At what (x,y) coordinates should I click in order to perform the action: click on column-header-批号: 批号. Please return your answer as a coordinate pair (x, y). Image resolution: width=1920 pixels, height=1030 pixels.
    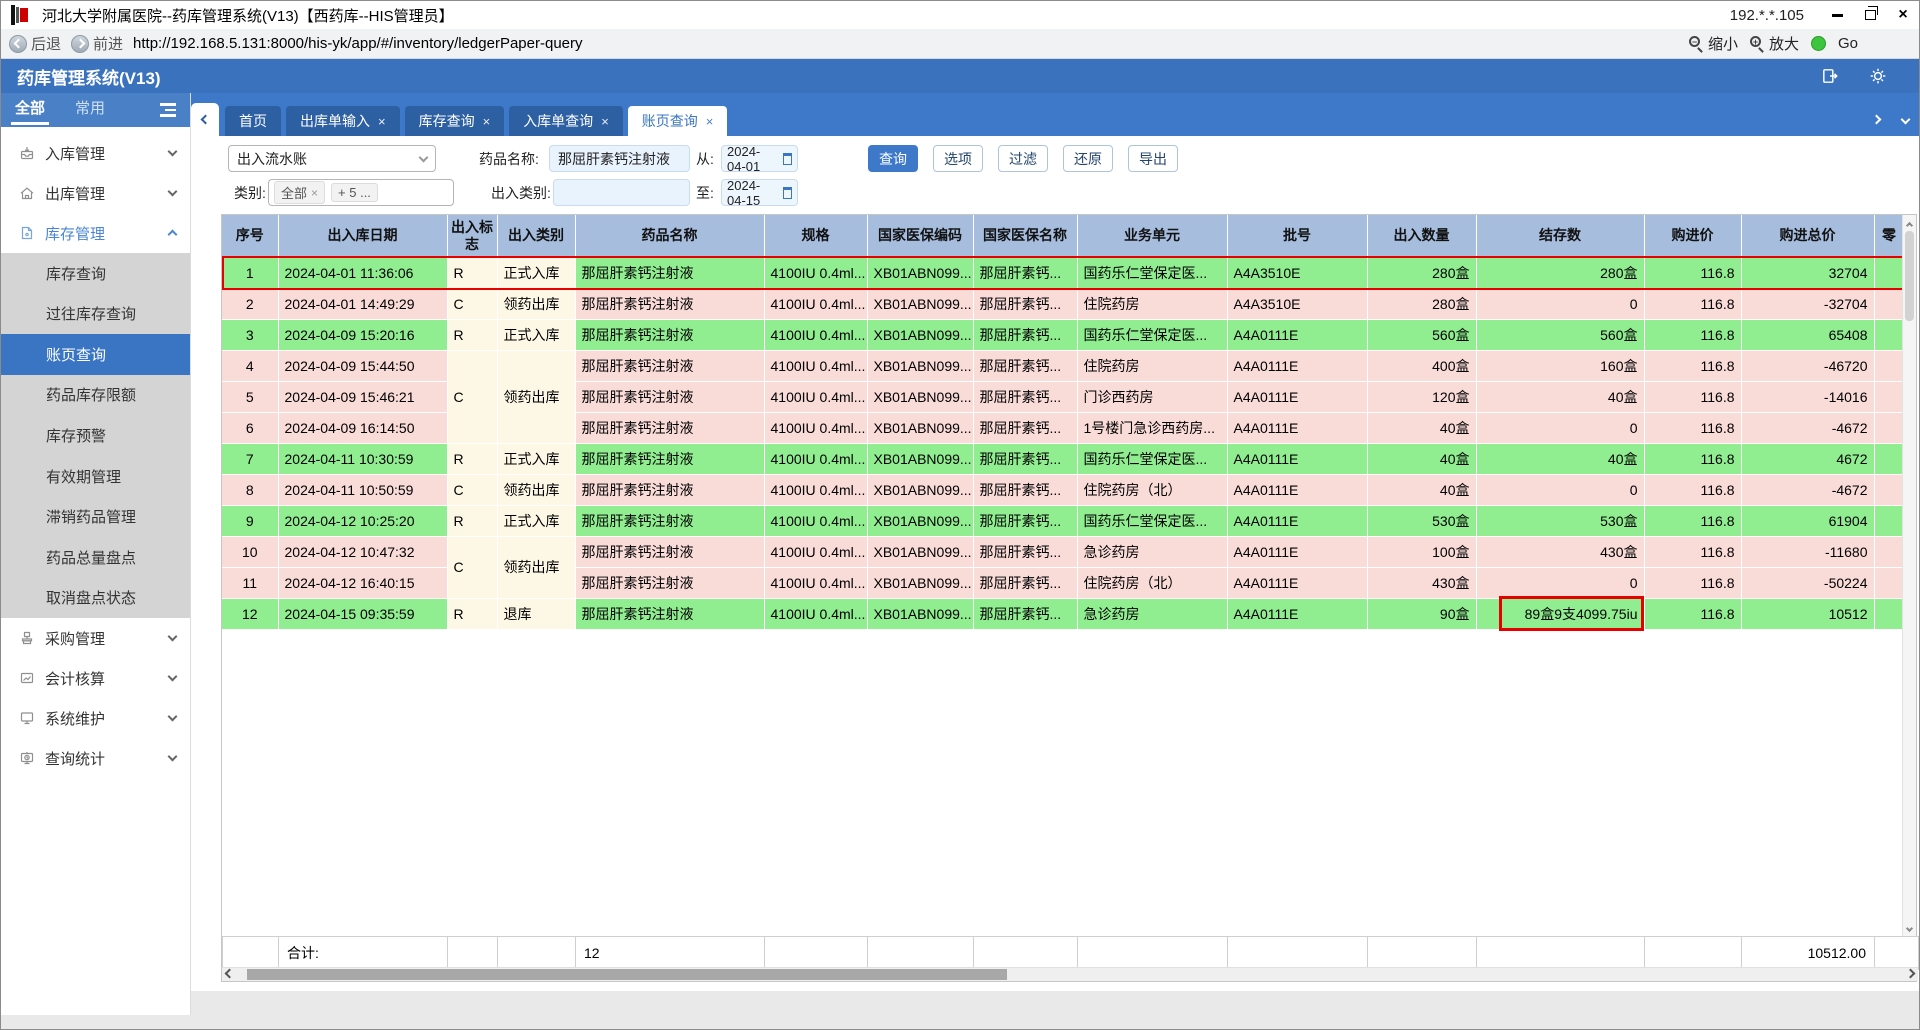
    Looking at the image, I should click on (1297, 236).